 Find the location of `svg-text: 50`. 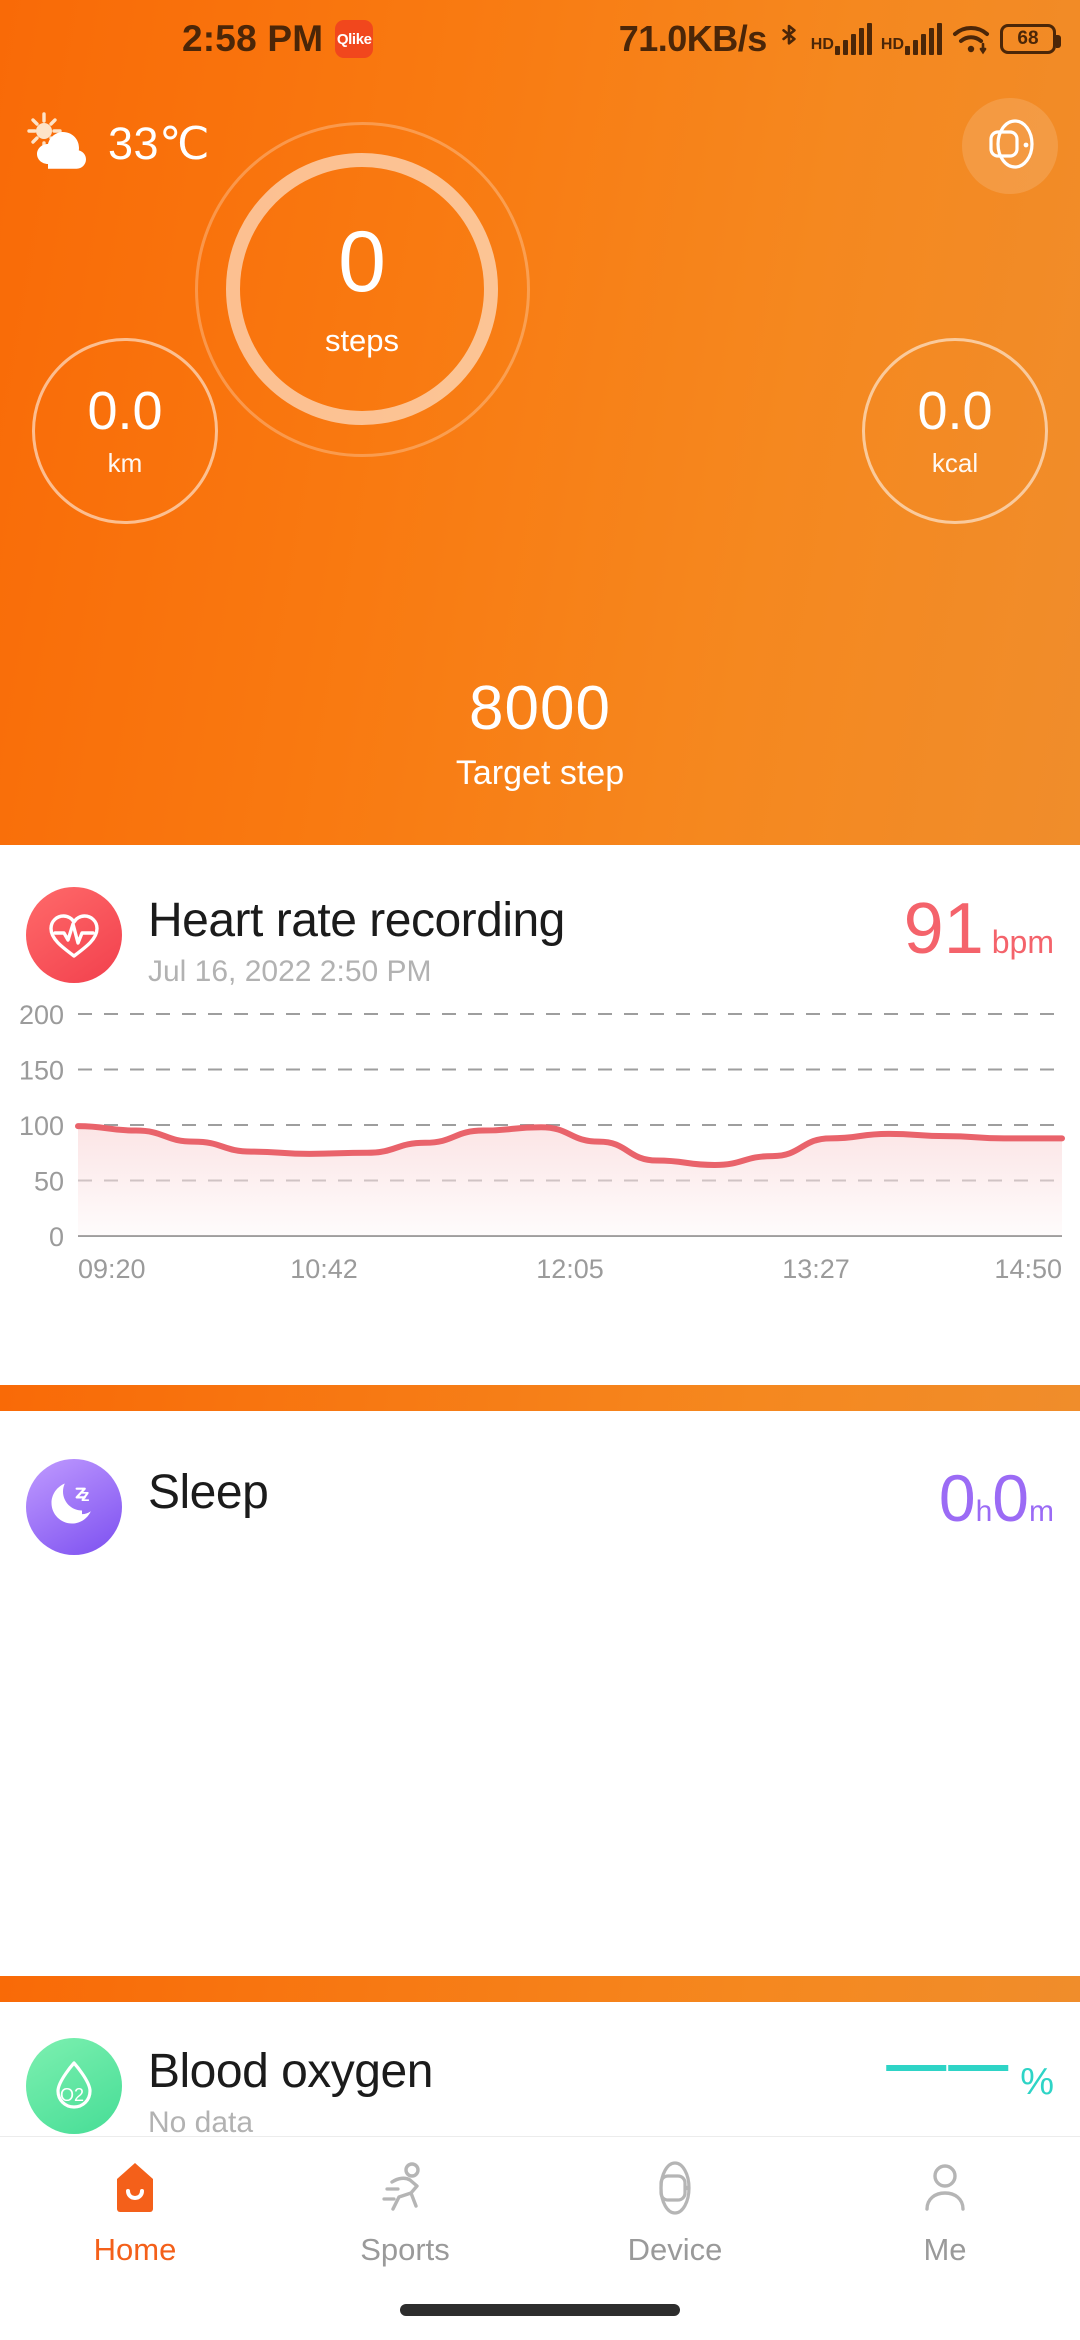

svg-text: 50 is located at coordinates (49, 1182).